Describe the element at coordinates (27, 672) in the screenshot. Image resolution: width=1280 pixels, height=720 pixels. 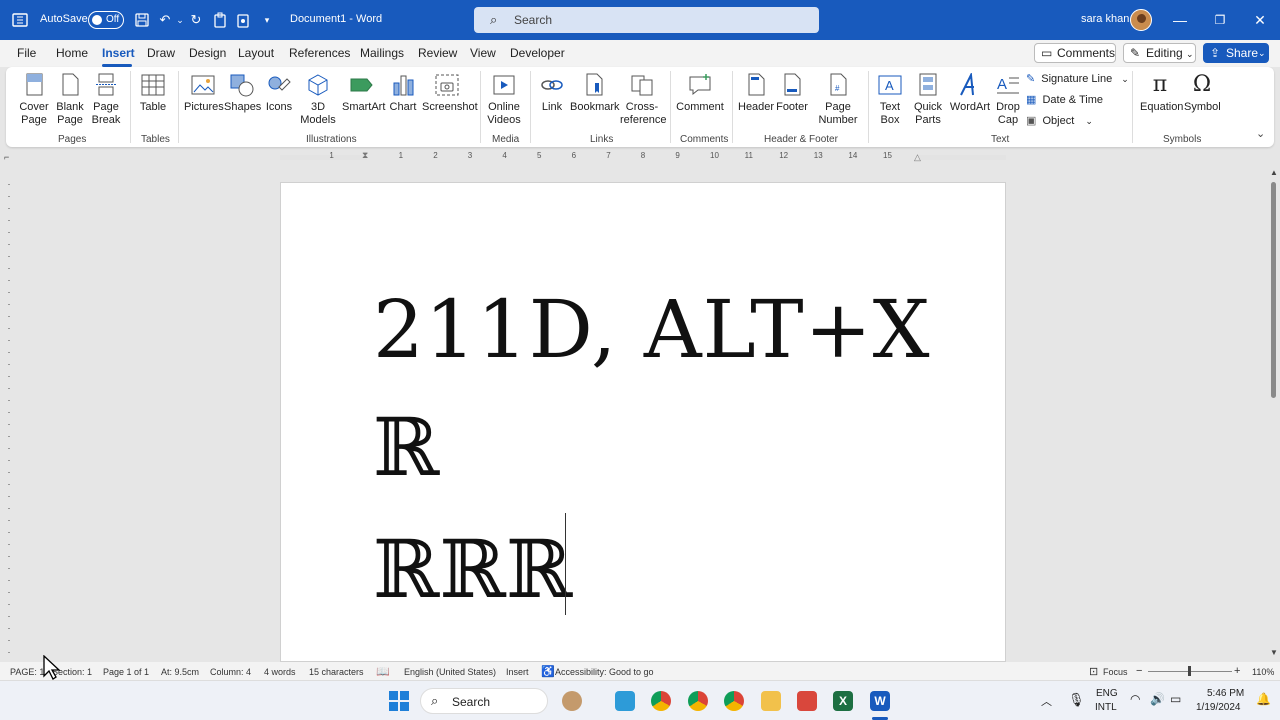
I see `status-page: PAGE: 1` at that location.